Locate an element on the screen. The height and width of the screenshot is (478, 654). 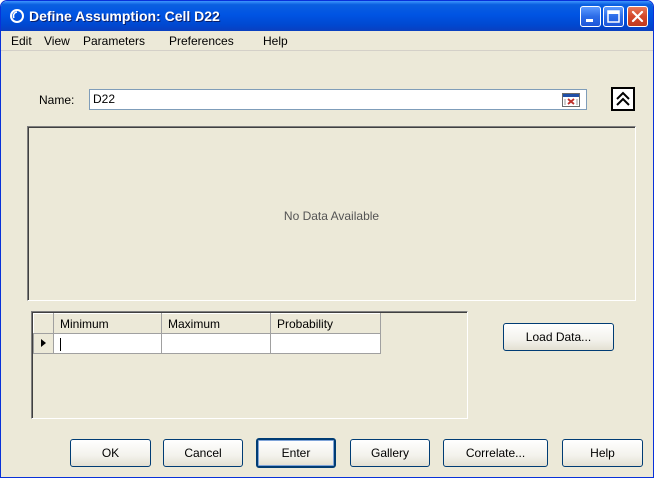
table-row is located at coordinates (207, 343).